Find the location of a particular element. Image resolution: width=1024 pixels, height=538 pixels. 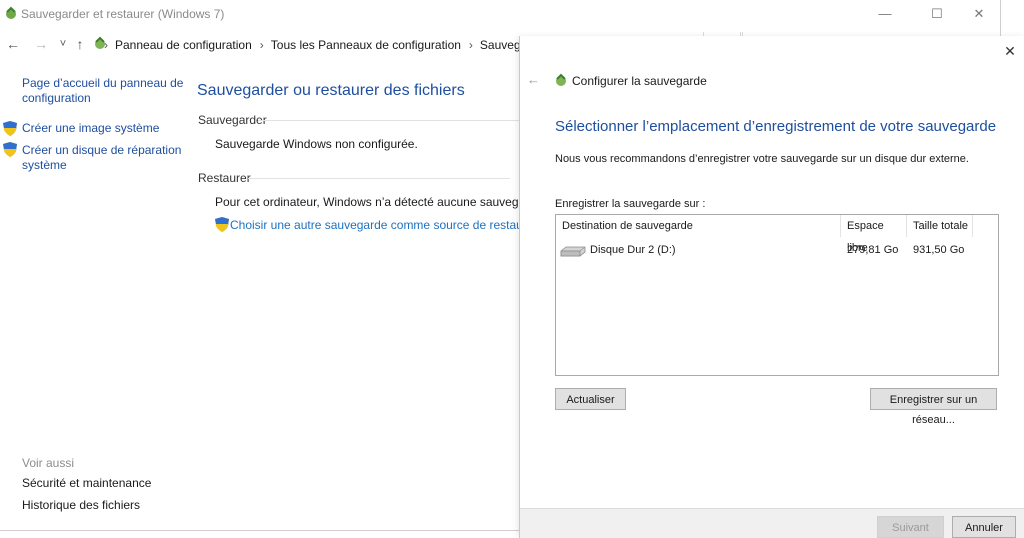

cancel-button: Annuler is located at coordinates (984, 527).